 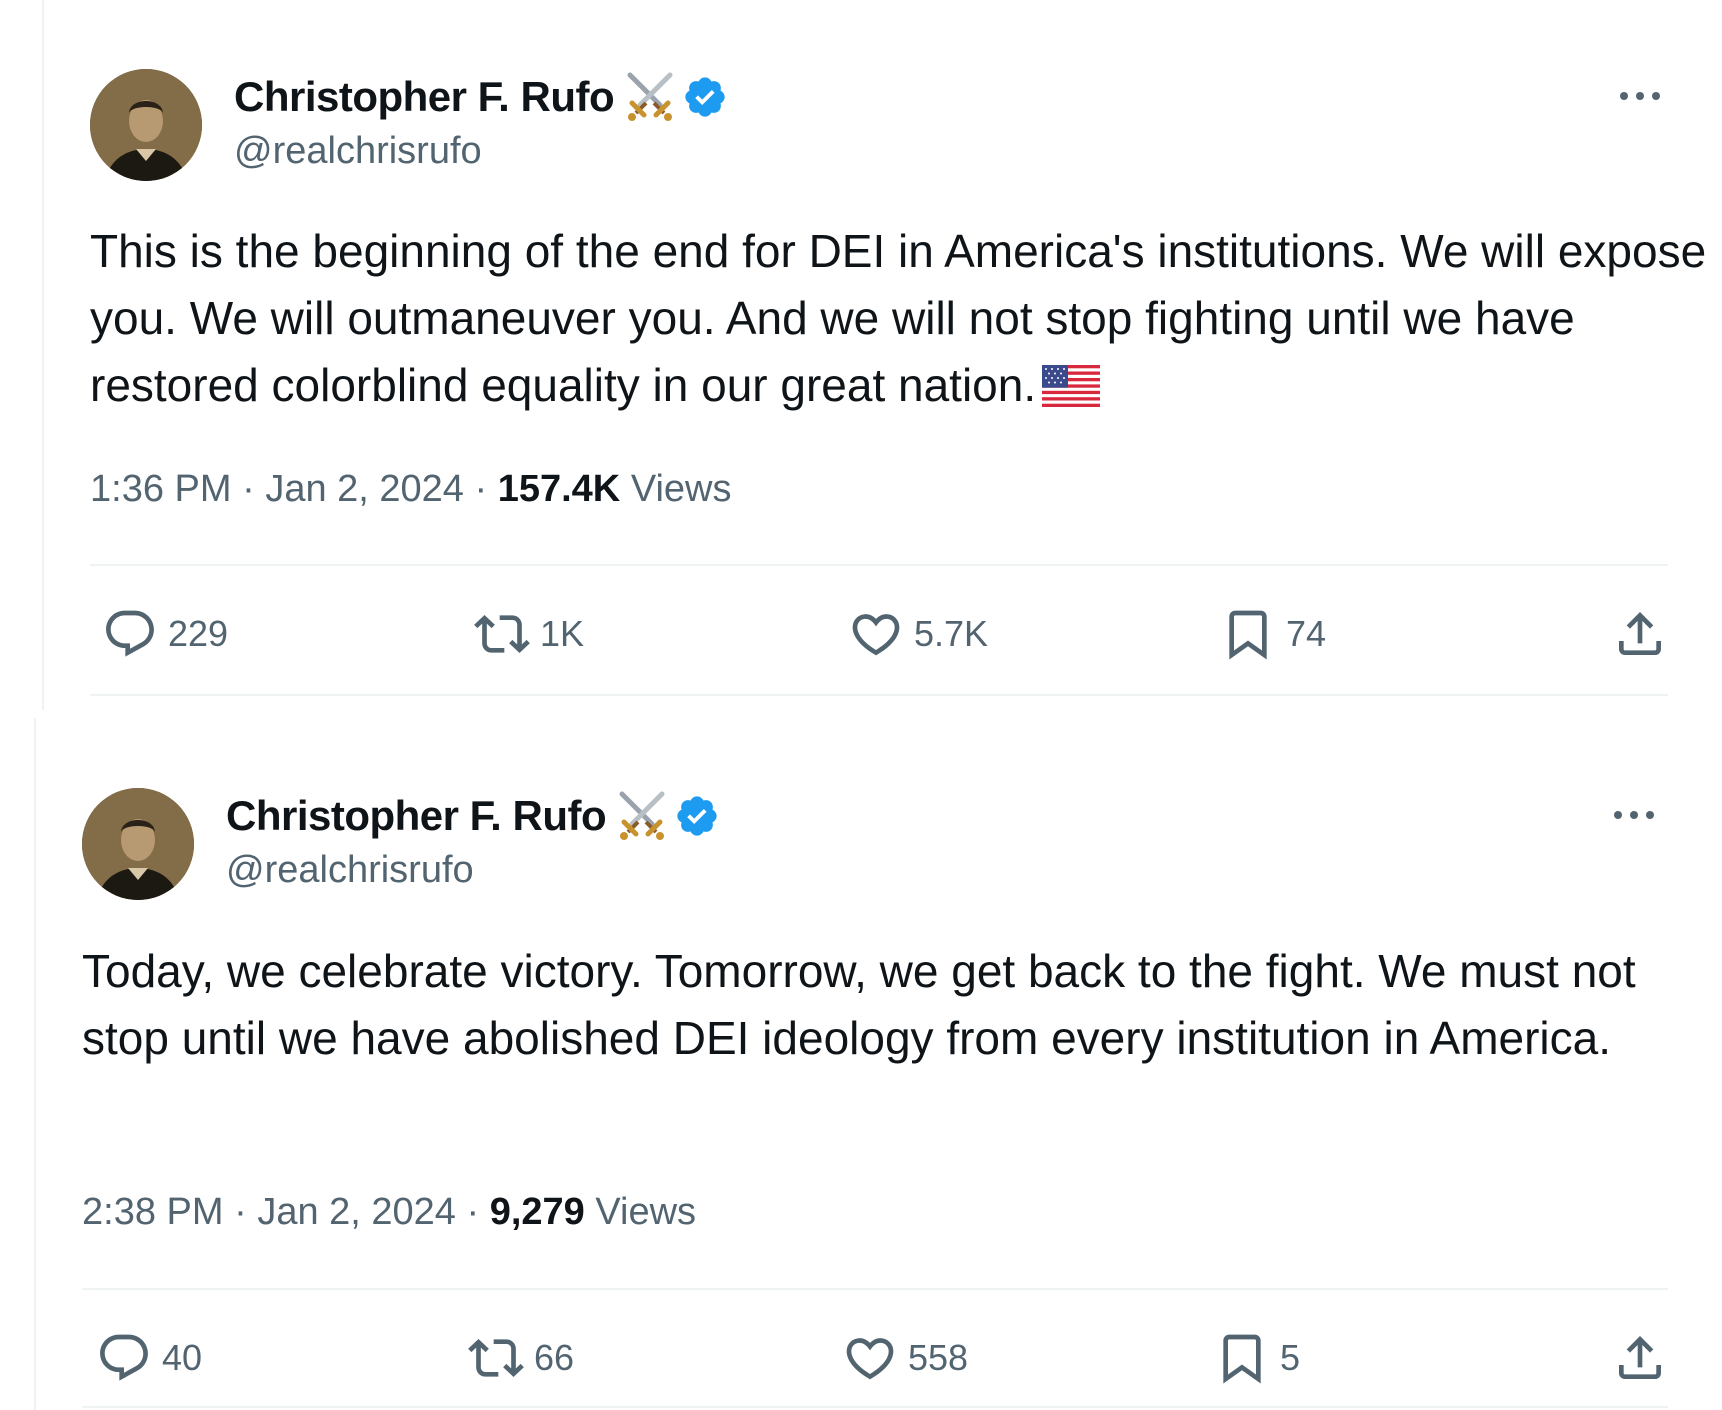 I want to click on bookmark-button: 5, so click(x=1257, y=1358).